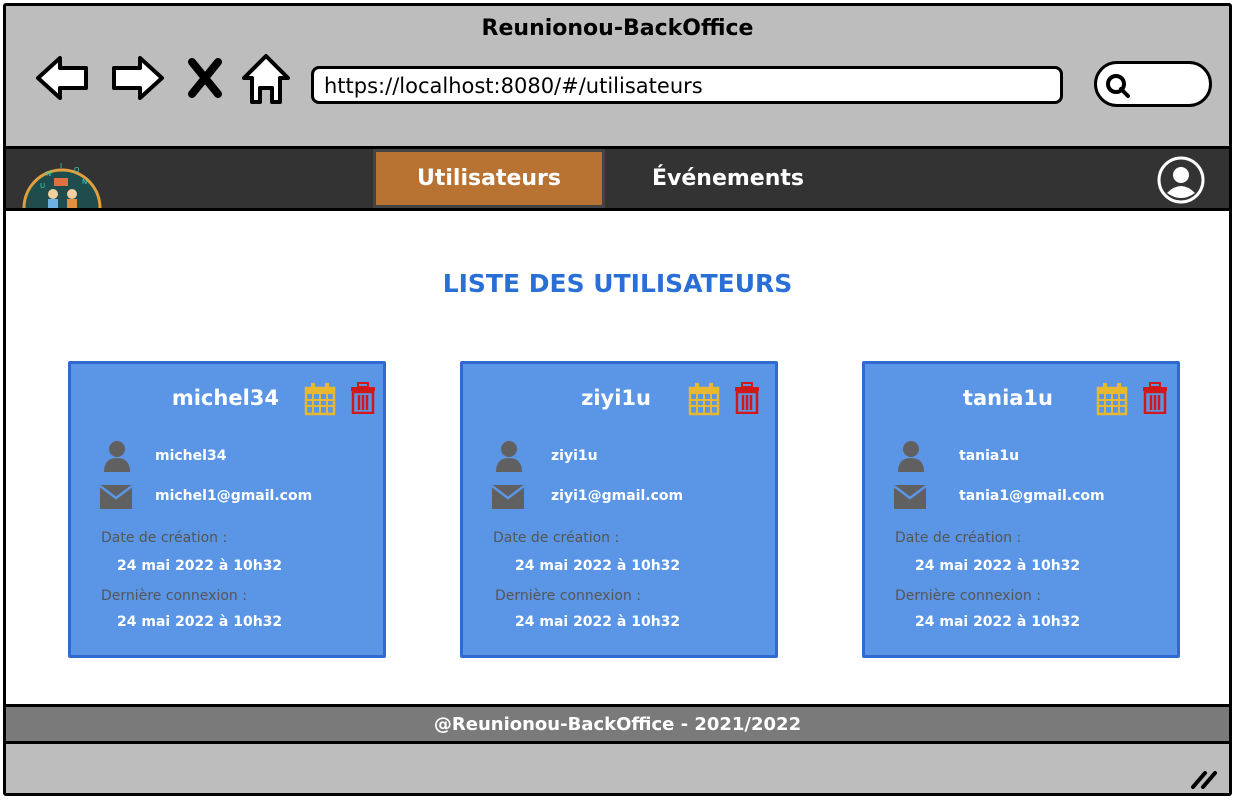  I want to click on back-arrow-icon, so click(62, 78).